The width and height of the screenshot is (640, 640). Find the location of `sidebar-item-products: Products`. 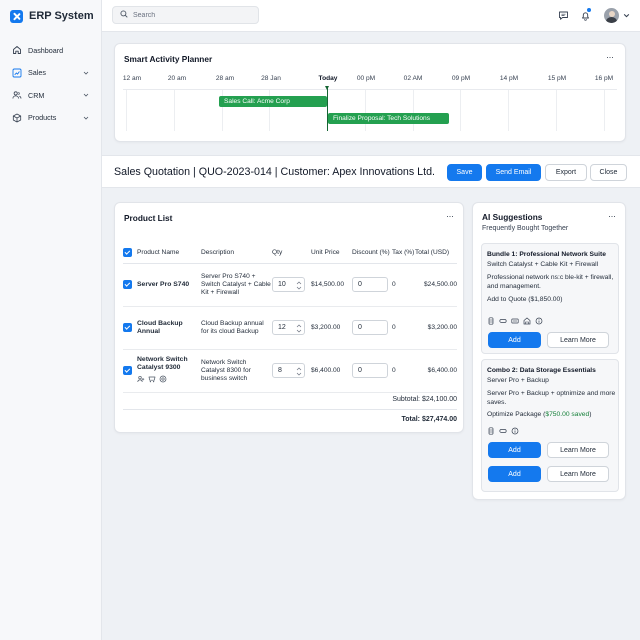

sidebar-item-products: Products is located at coordinates (50, 118).